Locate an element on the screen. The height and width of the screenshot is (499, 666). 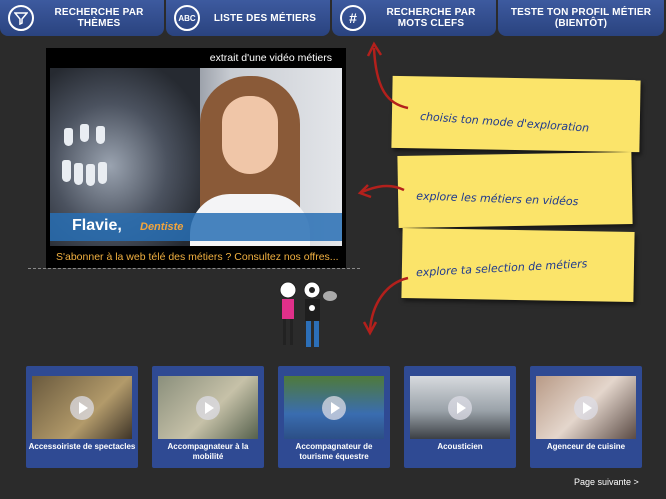
job-card: Acousticien is located at coordinates (460, 417).